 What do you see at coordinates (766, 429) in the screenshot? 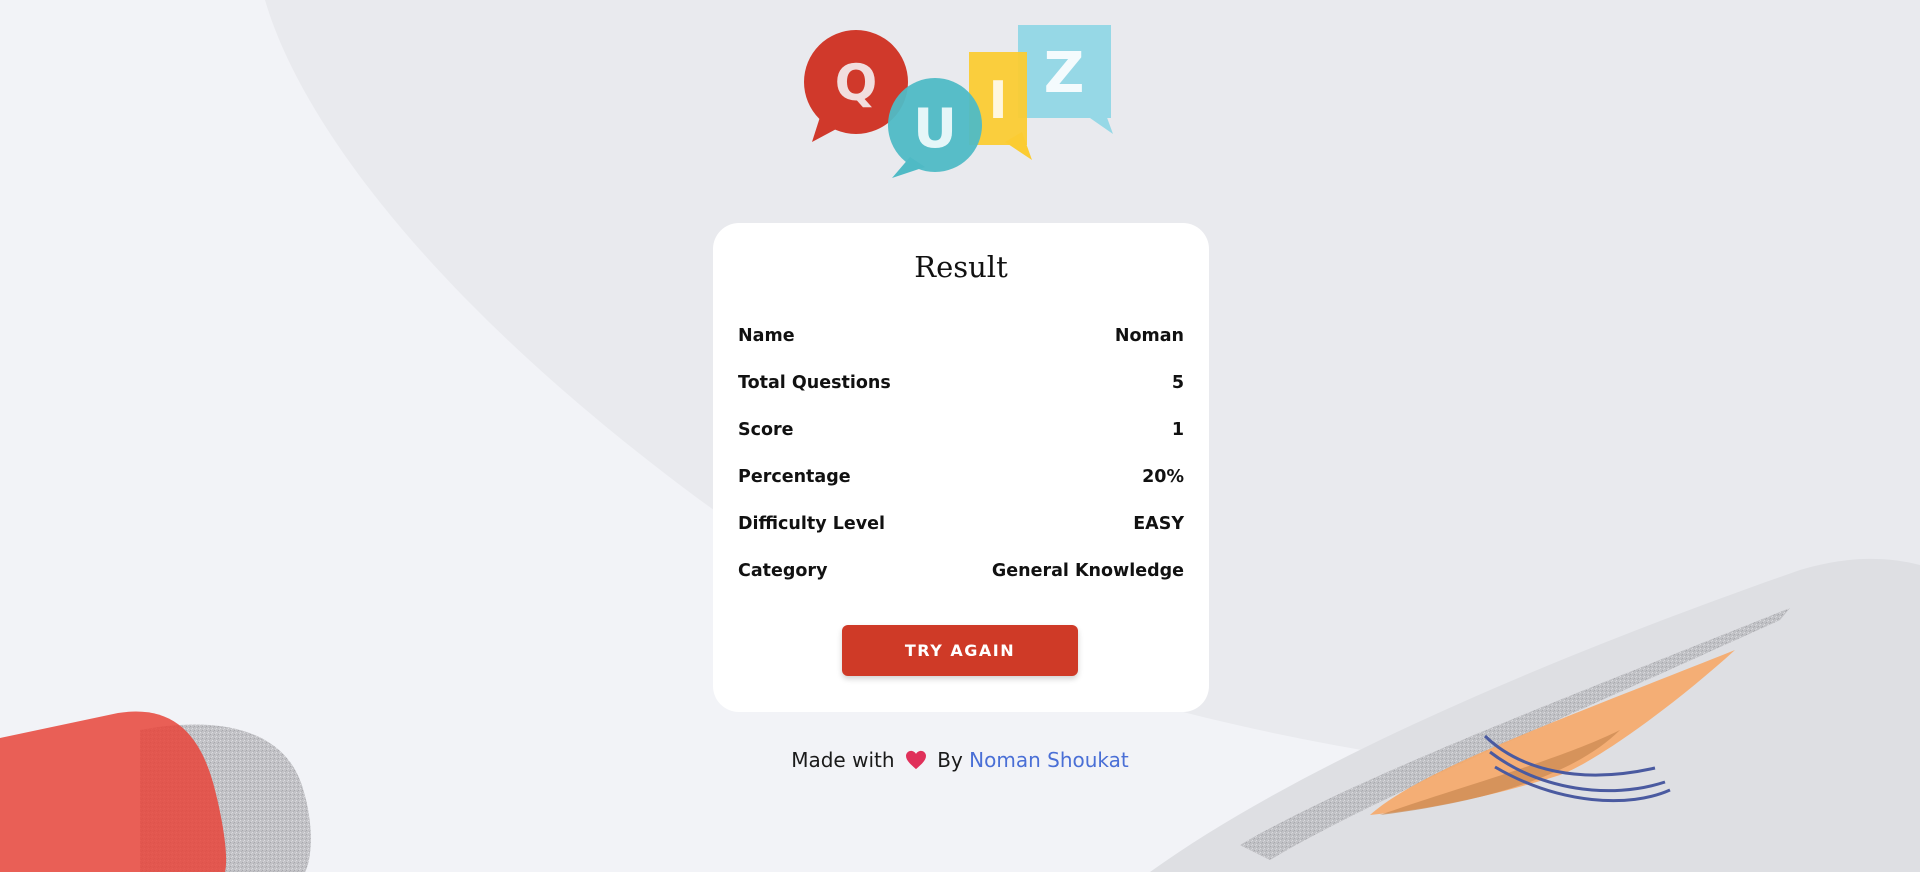
I see `result-label: Score` at bounding box center [766, 429].